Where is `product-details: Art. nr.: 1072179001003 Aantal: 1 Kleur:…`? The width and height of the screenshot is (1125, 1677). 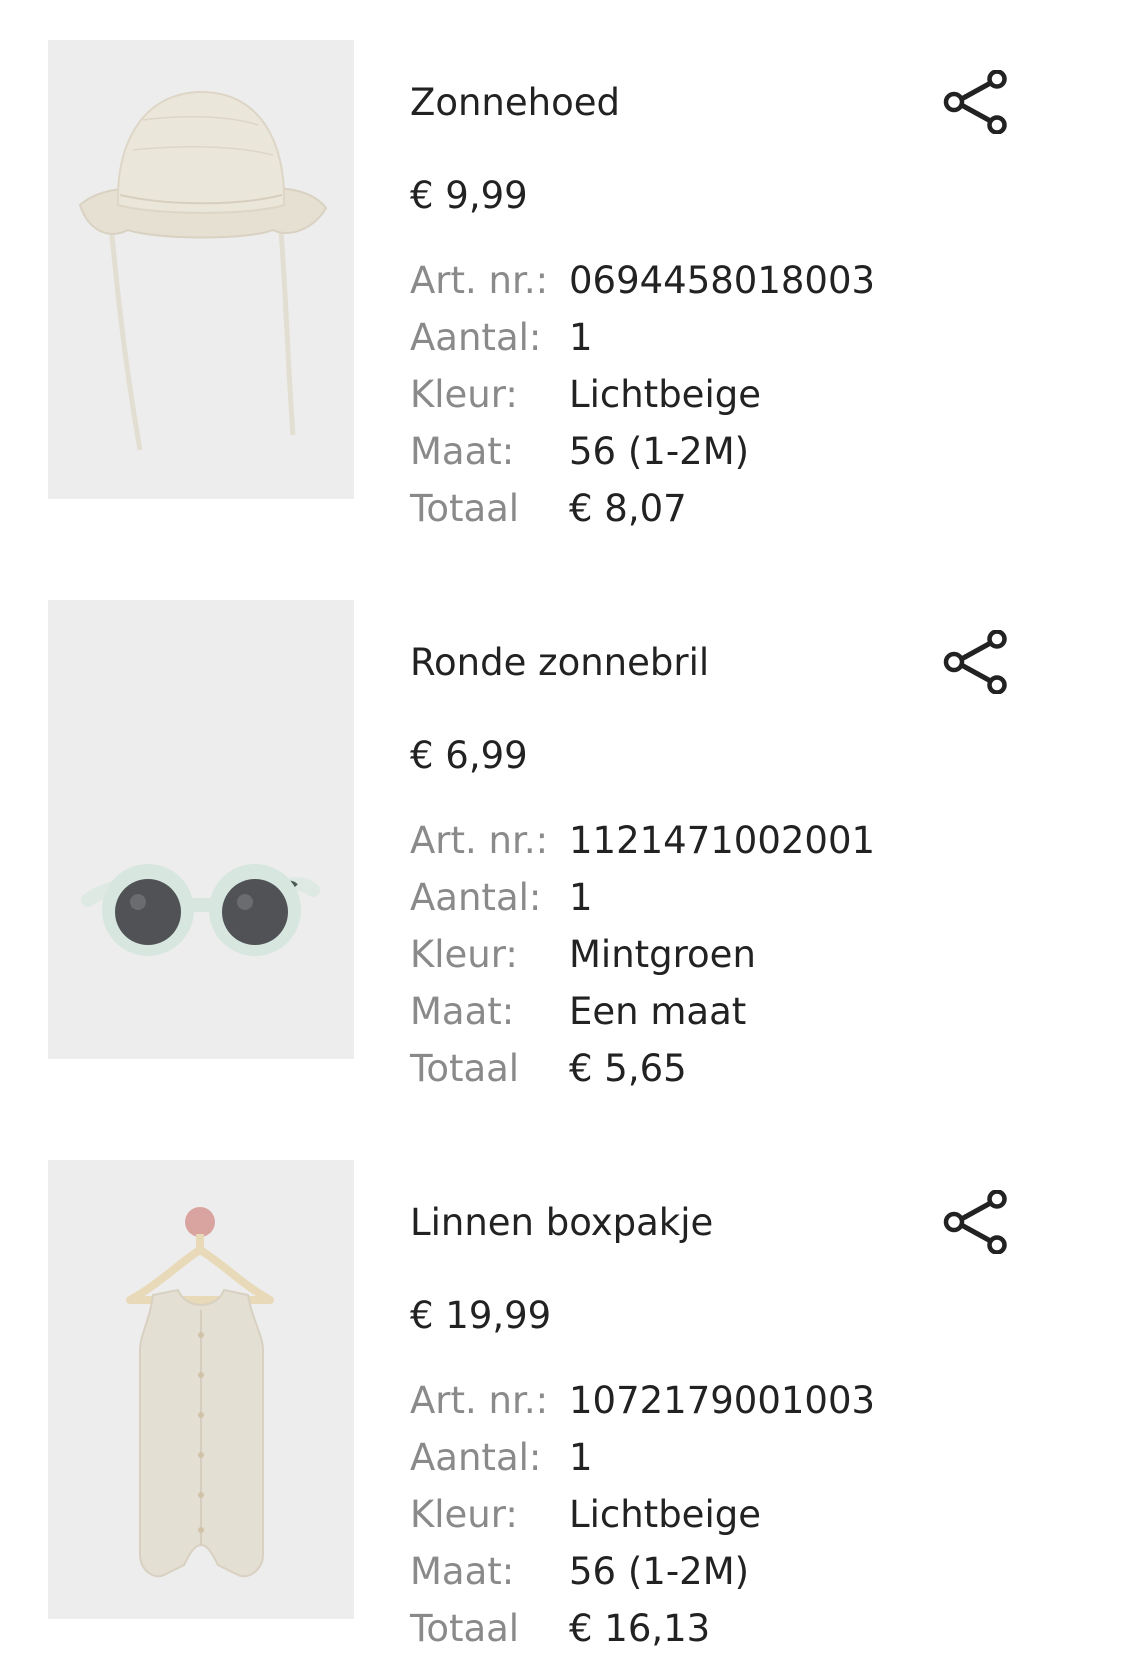 product-details: Art. nr.: 1072179001003 Aantal: 1 Kleur:… is located at coordinates (730, 1520).